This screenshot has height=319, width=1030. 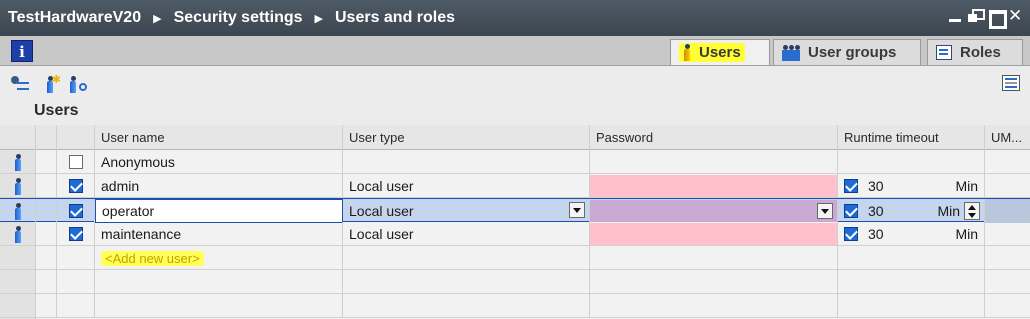 I want to click on breadcrumb-users-and-roles: Users and roles, so click(x=395, y=18).